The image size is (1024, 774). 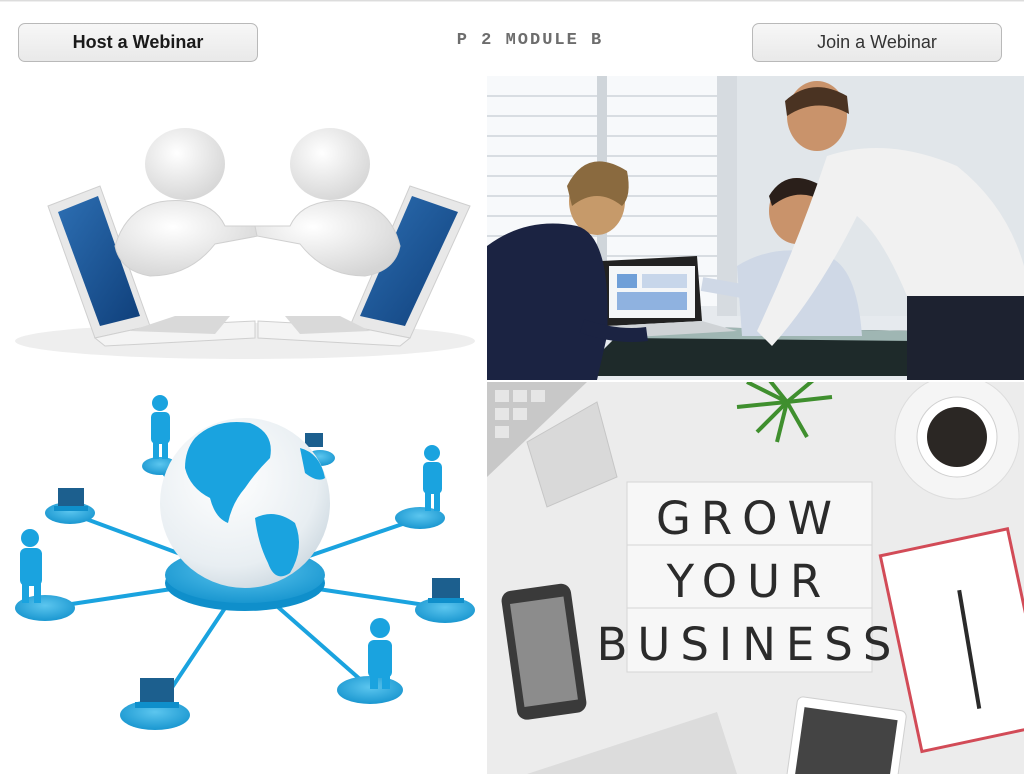 I want to click on handshake-laptops-illustration, so click(x=245, y=243).